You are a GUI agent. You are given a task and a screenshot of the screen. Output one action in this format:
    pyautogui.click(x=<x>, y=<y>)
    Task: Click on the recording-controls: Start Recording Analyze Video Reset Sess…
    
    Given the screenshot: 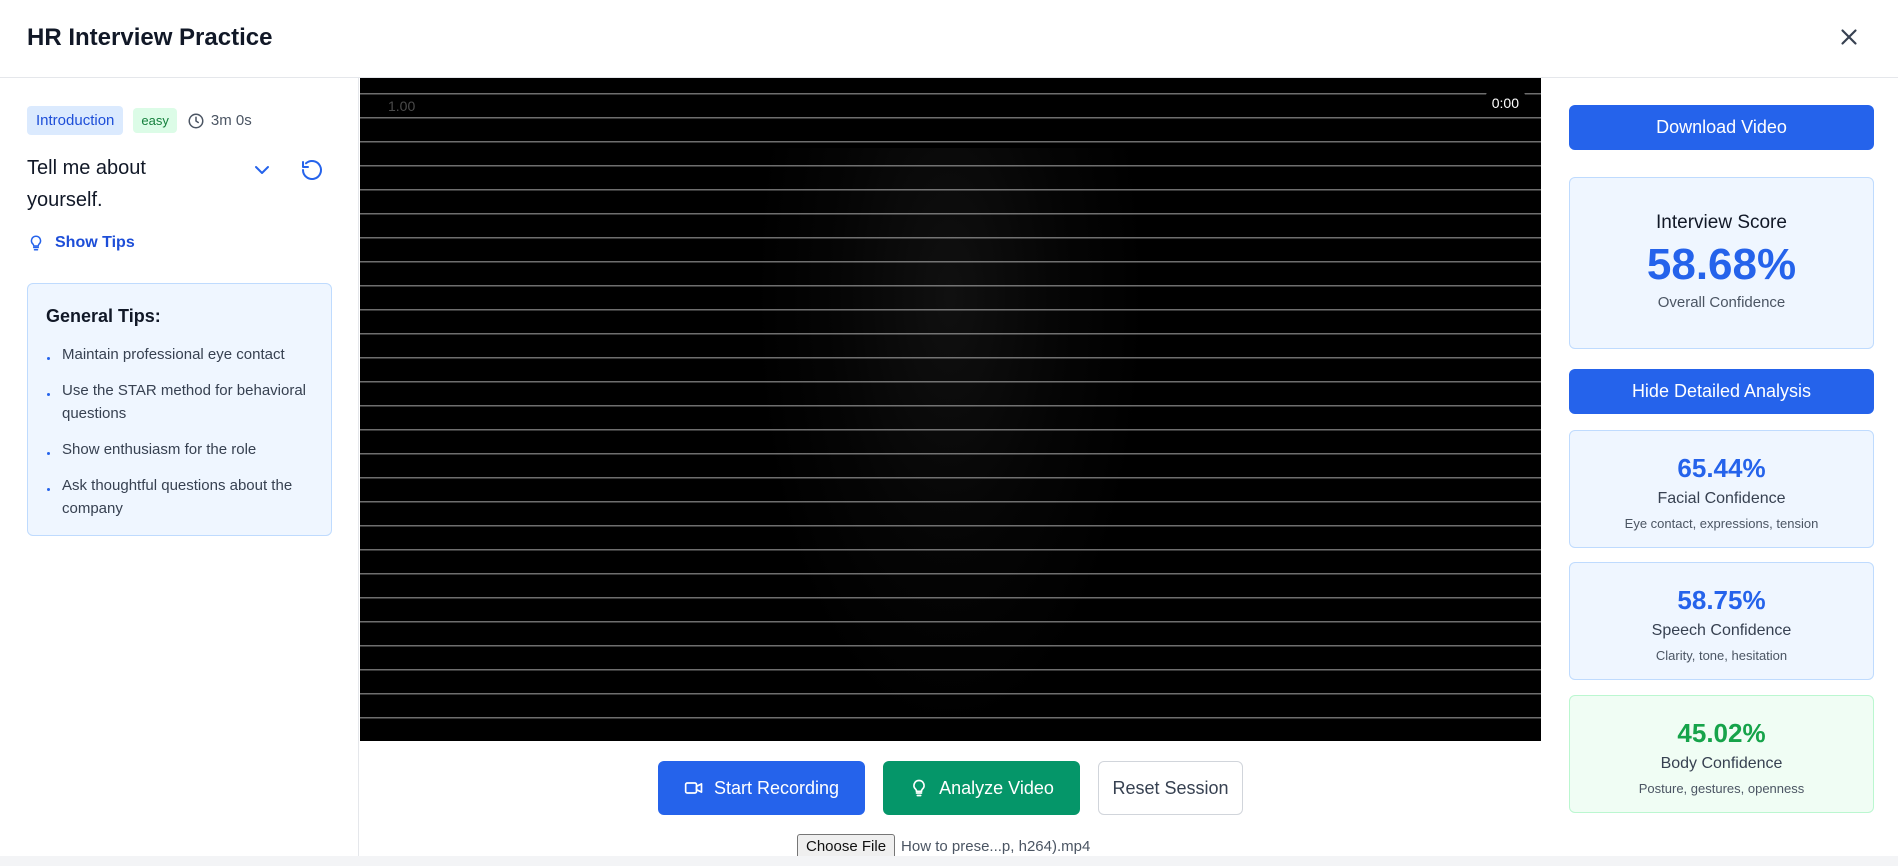 What is the action you would take?
    pyautogui.click(x=950, y=788)
    